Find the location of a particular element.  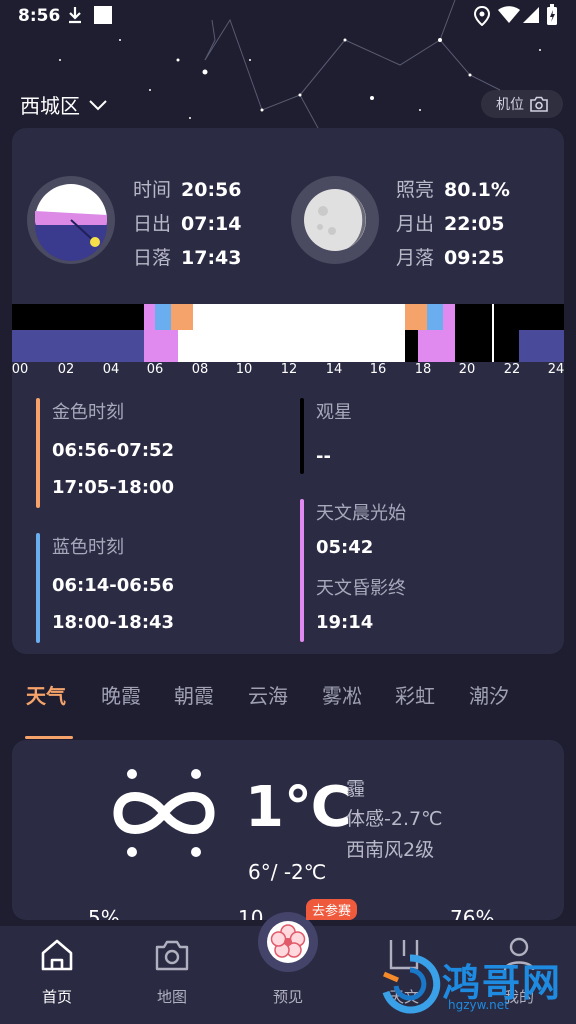

tick-label: 10 is located at coordinates (244, 369).